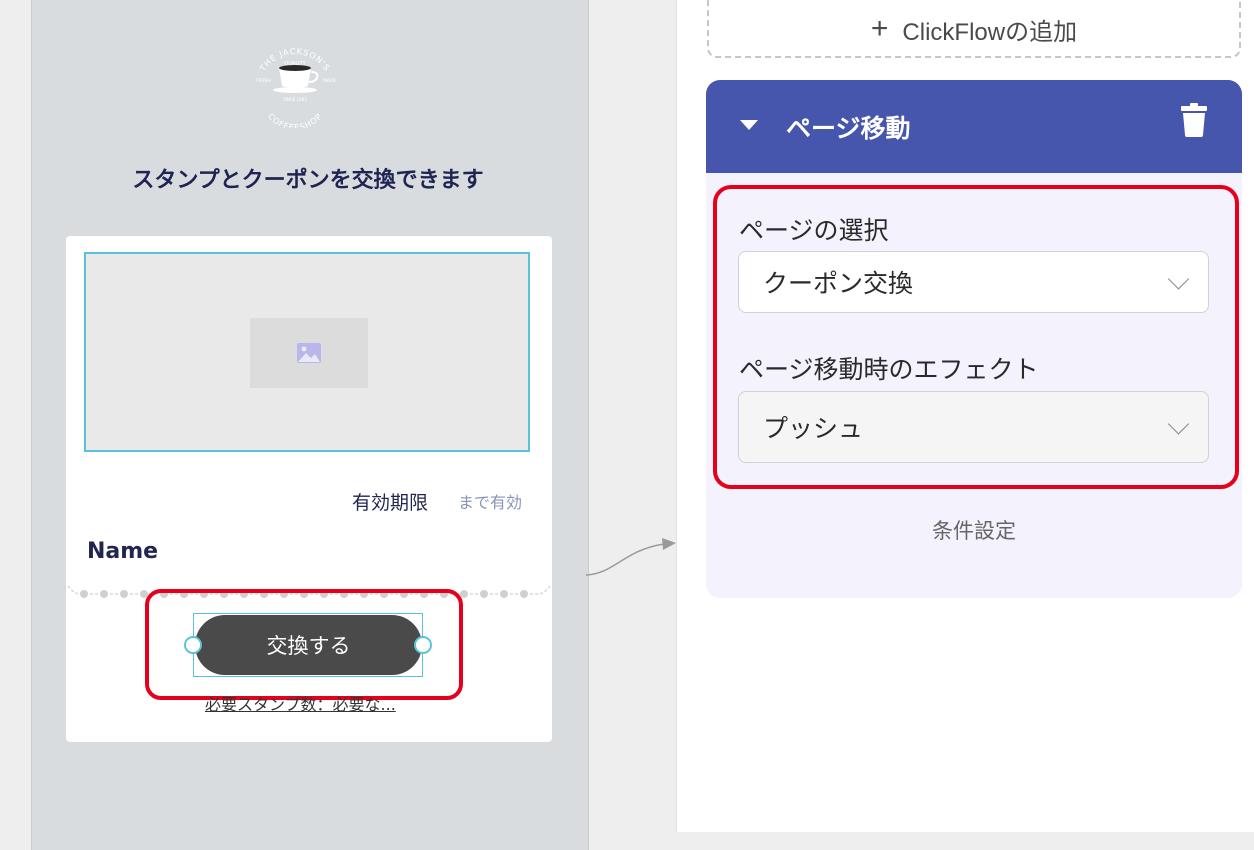 The image size is (1254, 850). Describe the element at coordinates (304, 644) in the screenshot. I see `highlight-box-button` at that location.